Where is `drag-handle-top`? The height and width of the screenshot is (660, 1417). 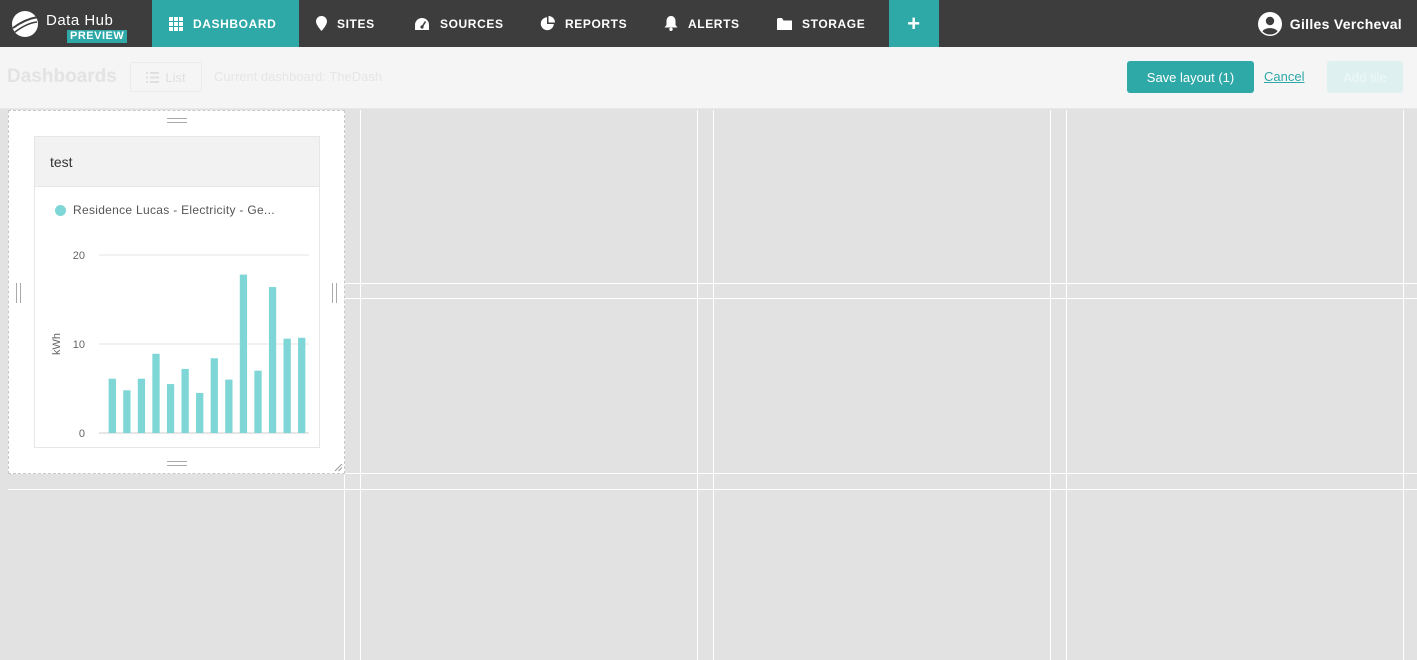
drag-handle-top is located at coordinates (177, 120).